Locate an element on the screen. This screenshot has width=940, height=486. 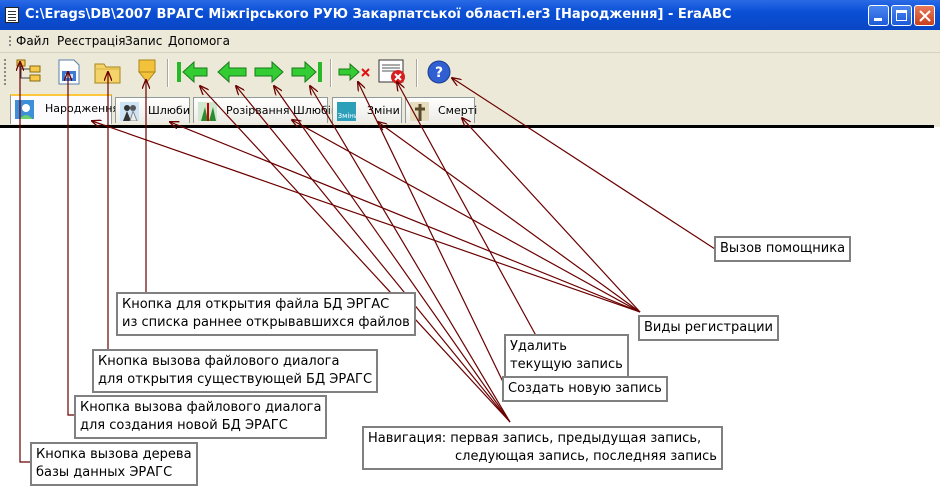
callout-line: текущую запись is located at coordinates (566, 364).